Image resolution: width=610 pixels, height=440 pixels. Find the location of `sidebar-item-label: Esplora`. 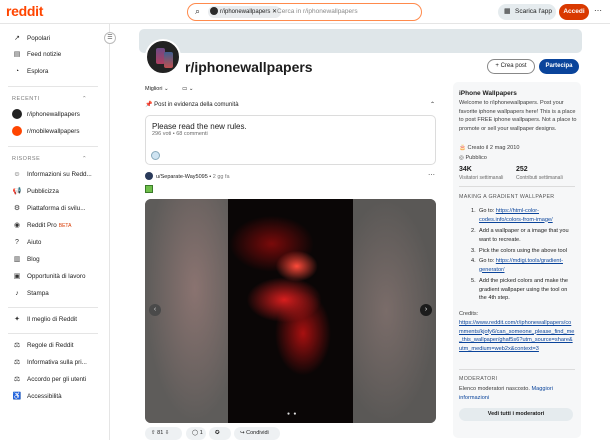

sidebar-item-label: Esplora is located at coordinates (38, 71).